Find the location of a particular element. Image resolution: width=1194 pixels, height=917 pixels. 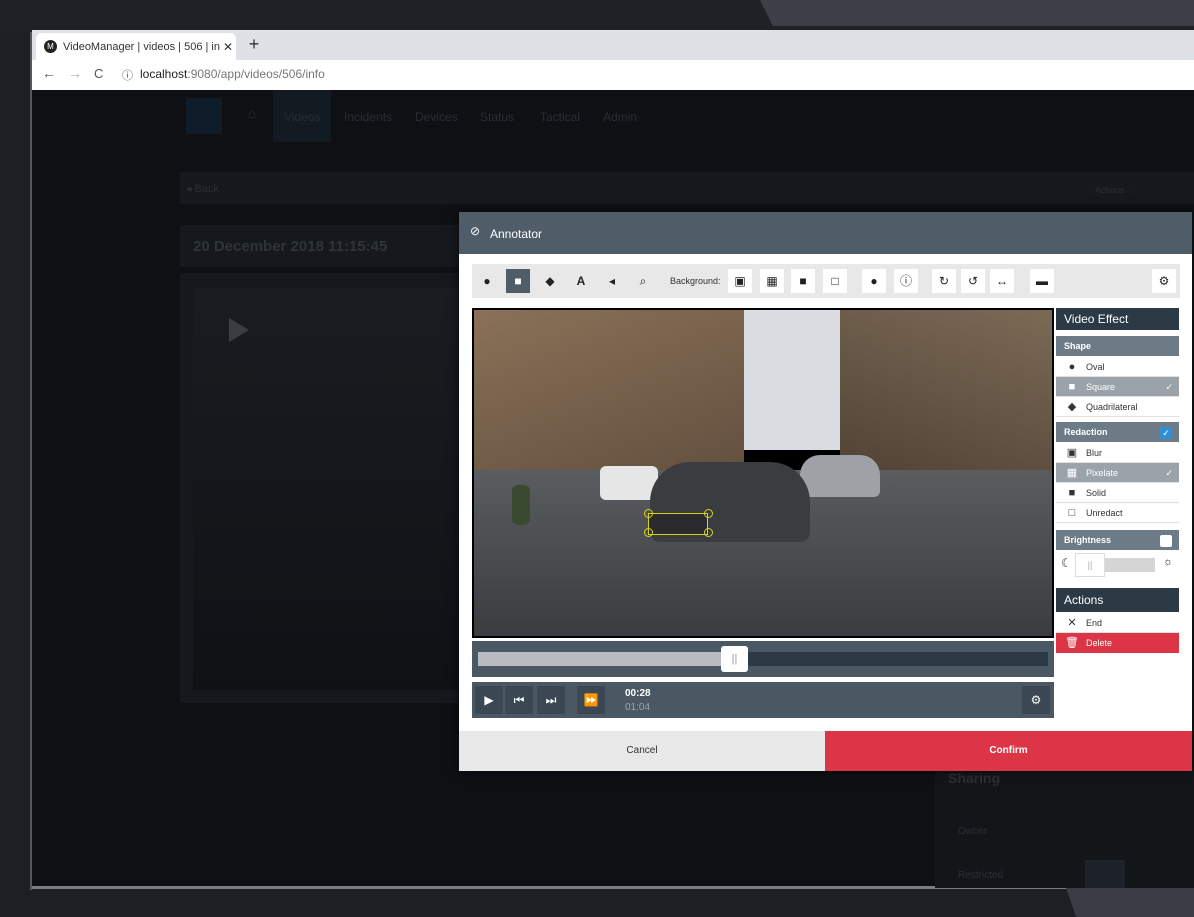

restricted-toggle is located at coordinates (1105, 874).